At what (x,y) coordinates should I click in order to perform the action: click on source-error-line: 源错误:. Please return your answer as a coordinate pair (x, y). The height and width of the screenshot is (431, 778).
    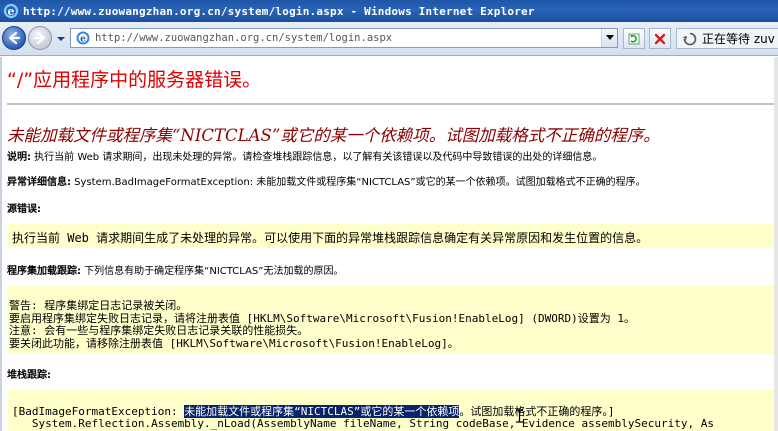
    Looking at the image, I should click on (24, 207).